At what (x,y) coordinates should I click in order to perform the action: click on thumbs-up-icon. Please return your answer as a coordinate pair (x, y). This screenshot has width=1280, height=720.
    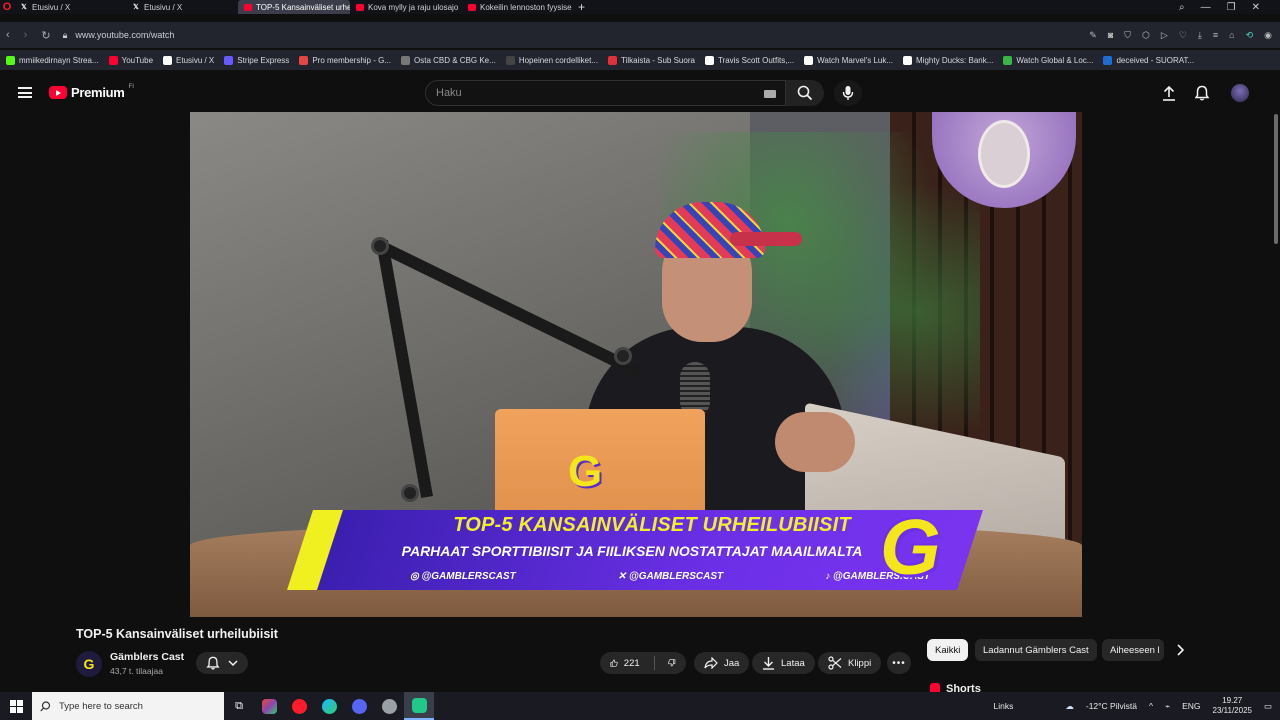
    Looking at the image, I should click on (614, 663).